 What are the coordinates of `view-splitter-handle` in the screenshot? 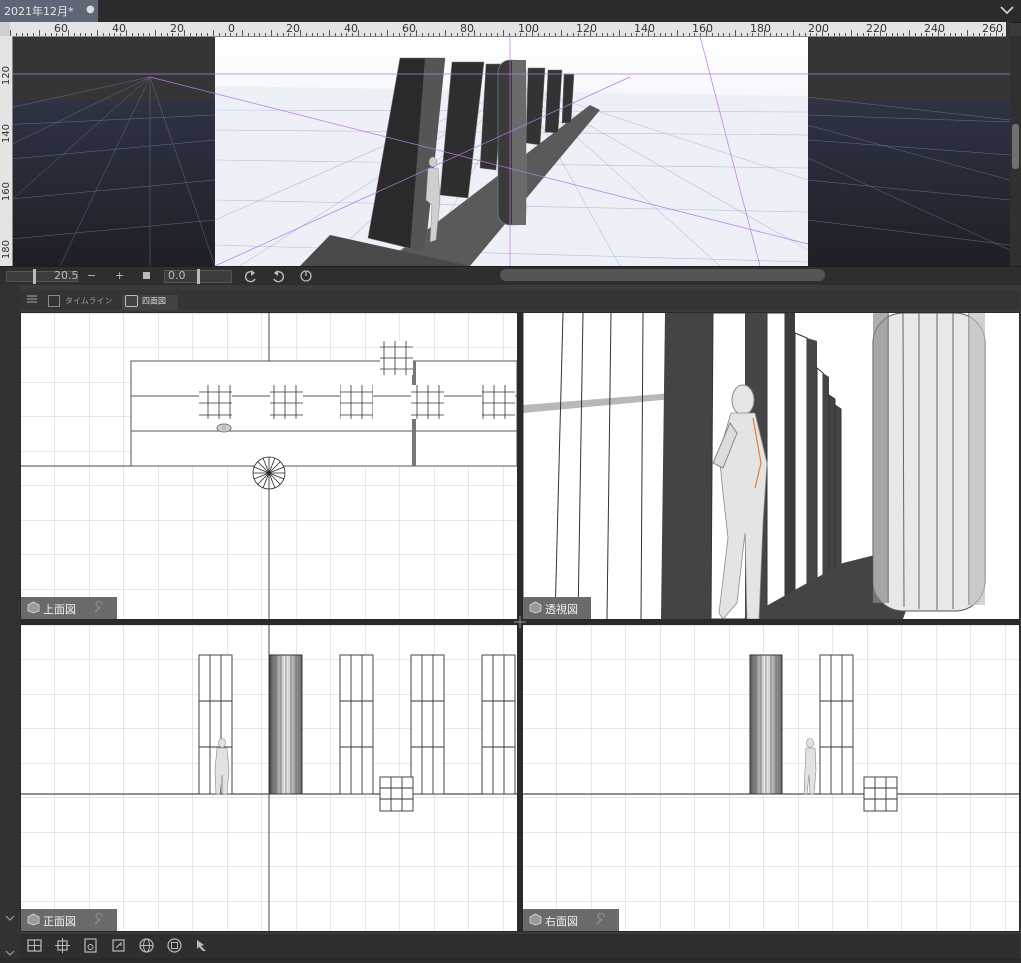 It's located at (520, 622).